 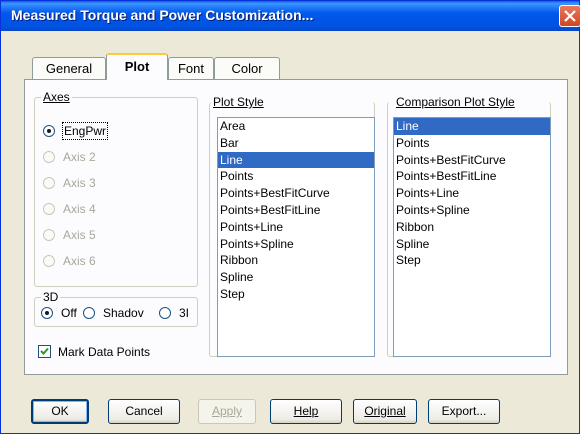 I want to click on mark-data-points-label: Mark Data Points, so click(x=104, y=352).